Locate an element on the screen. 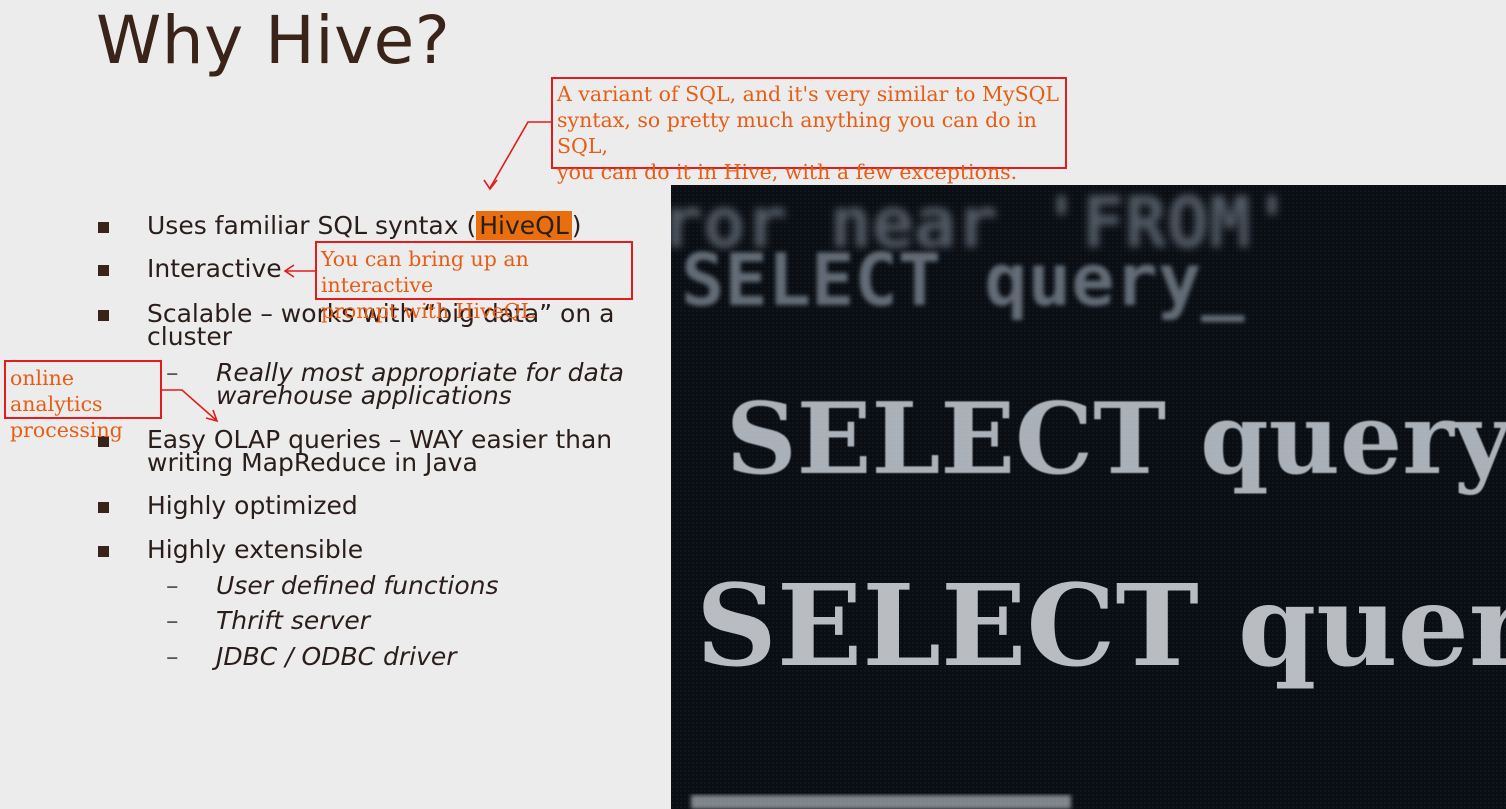 The height and width of the screenshot is (809, 1506). annotation-arrows is located at coordinates (356, 272).